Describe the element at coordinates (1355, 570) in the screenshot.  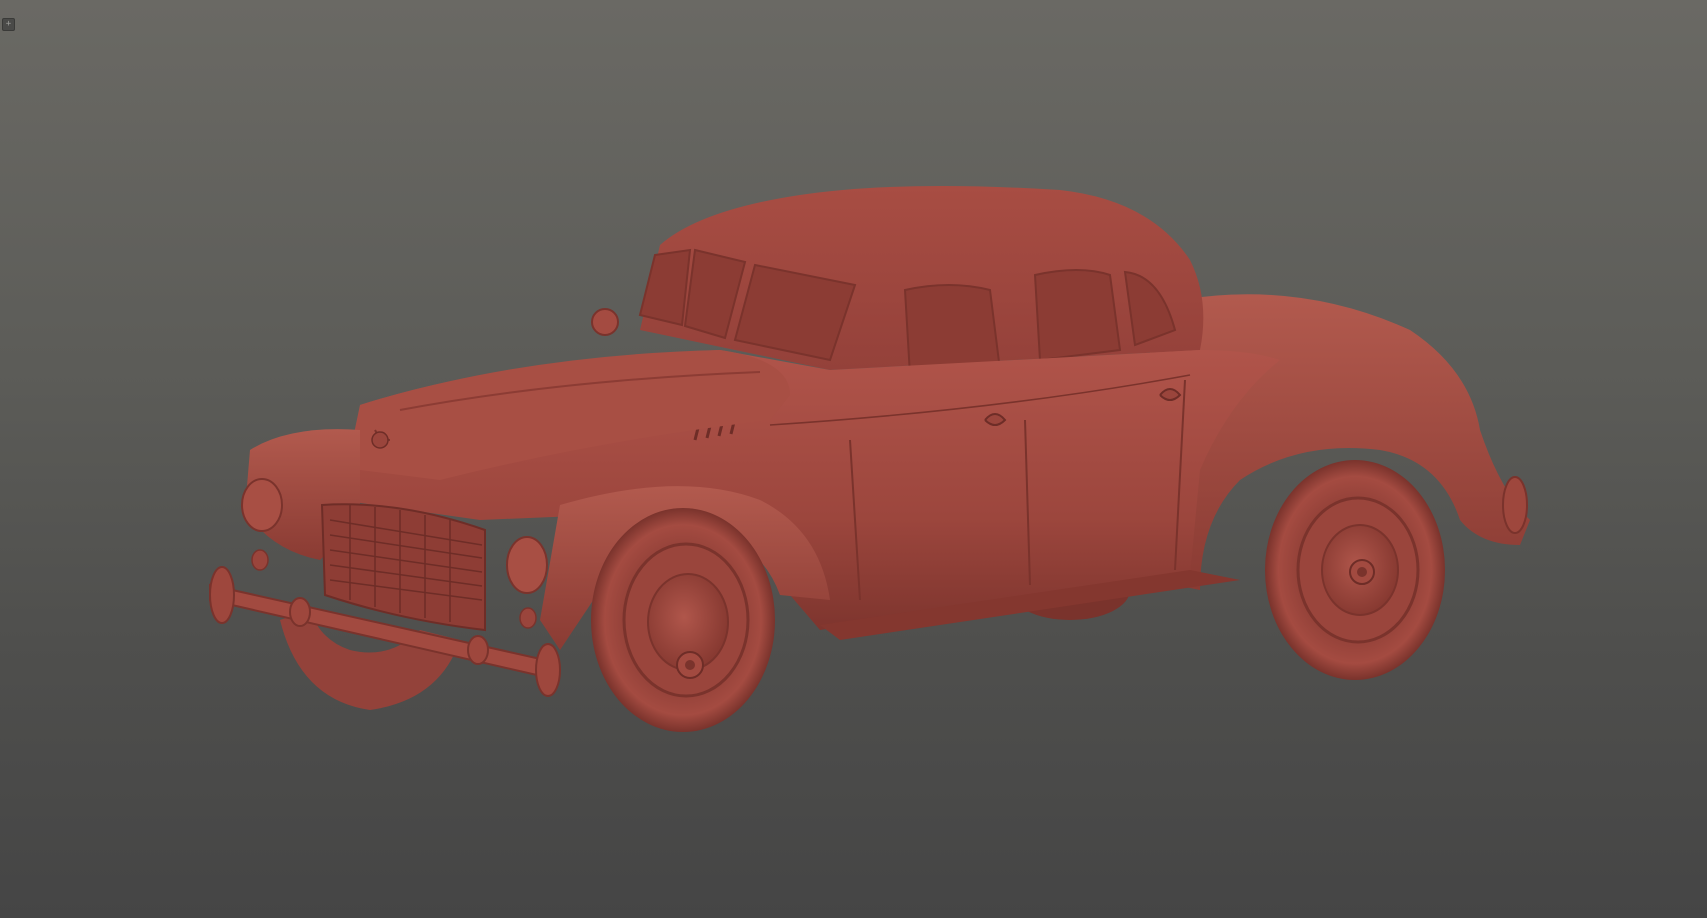
I see `rear-wheel` at that location.